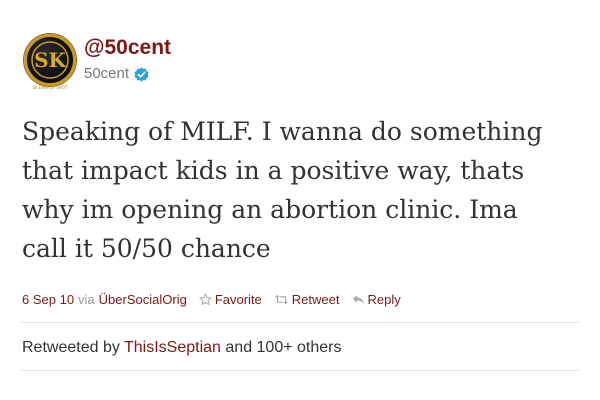 This screenshot has height=400, width=600. What do you see at coordinates (238, 299) in the screenshot?
I see `favorite-label: Favorite` at bounding box center [238, 299].